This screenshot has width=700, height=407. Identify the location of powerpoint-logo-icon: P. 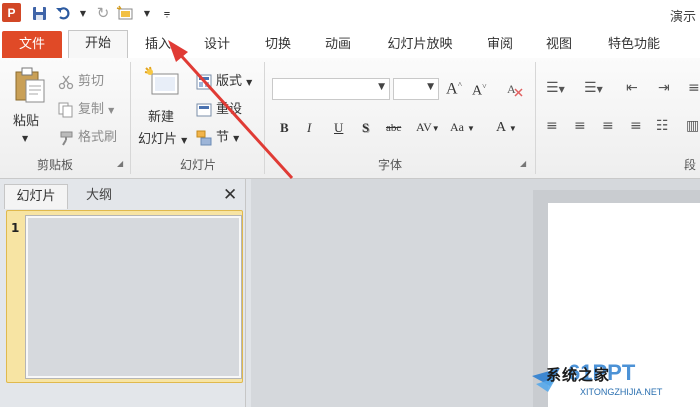
(11, 12).